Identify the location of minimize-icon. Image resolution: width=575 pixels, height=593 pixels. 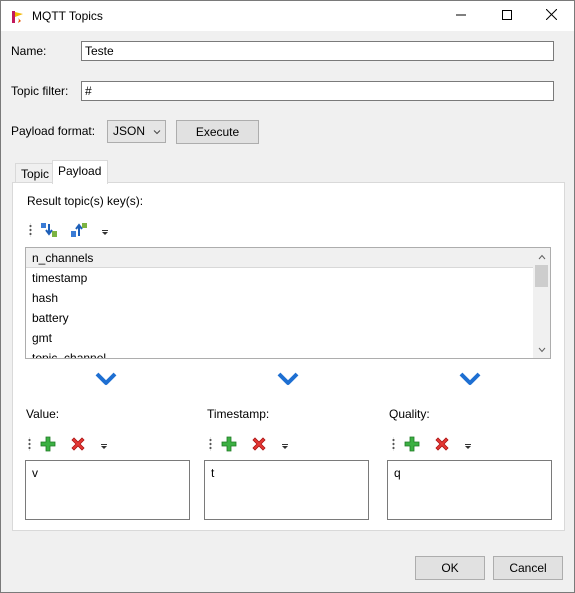
(461, 16).